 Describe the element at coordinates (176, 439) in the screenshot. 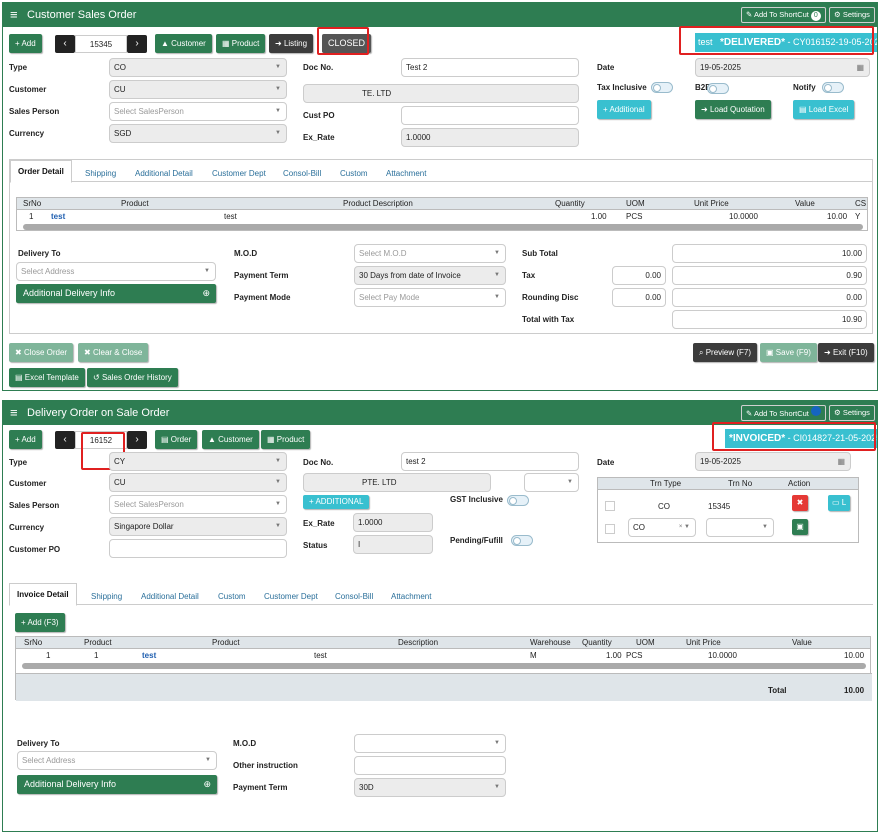

I see `order-button: ▤ Order` at that location.